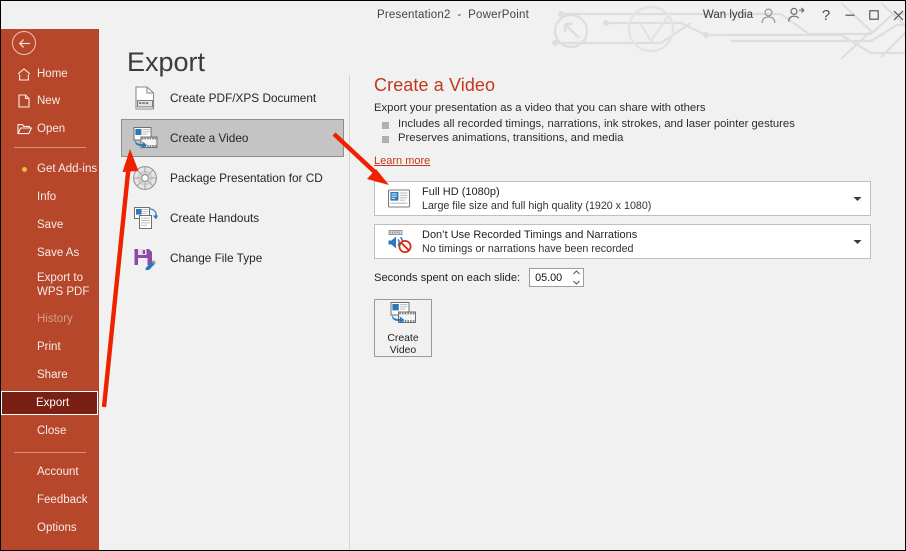 The width and height of the screenshot is (906, 551). Describe the element at coordinates (403, 350) in the screenshot. I see `create-video-line2: Video` at that location.